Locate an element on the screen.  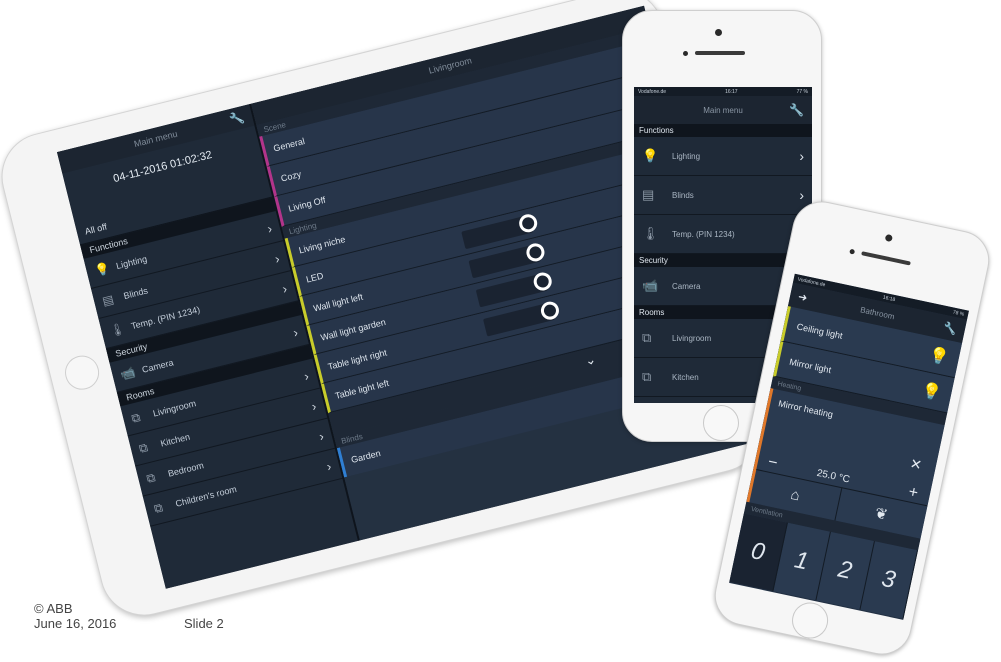
menu-item-lighting: 💡 Lighting › is located at coordinates (723, 156).